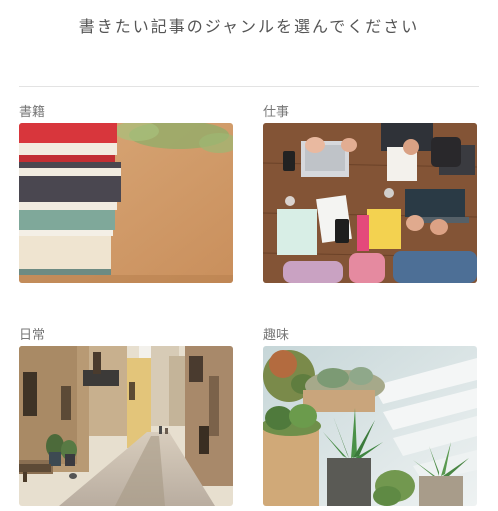 Image resolution: width=498 pixels, height=511 pixels. Describe the element at coordinates (276, 112) in the screenshot. I see `genre-label: 仕事` at that location.